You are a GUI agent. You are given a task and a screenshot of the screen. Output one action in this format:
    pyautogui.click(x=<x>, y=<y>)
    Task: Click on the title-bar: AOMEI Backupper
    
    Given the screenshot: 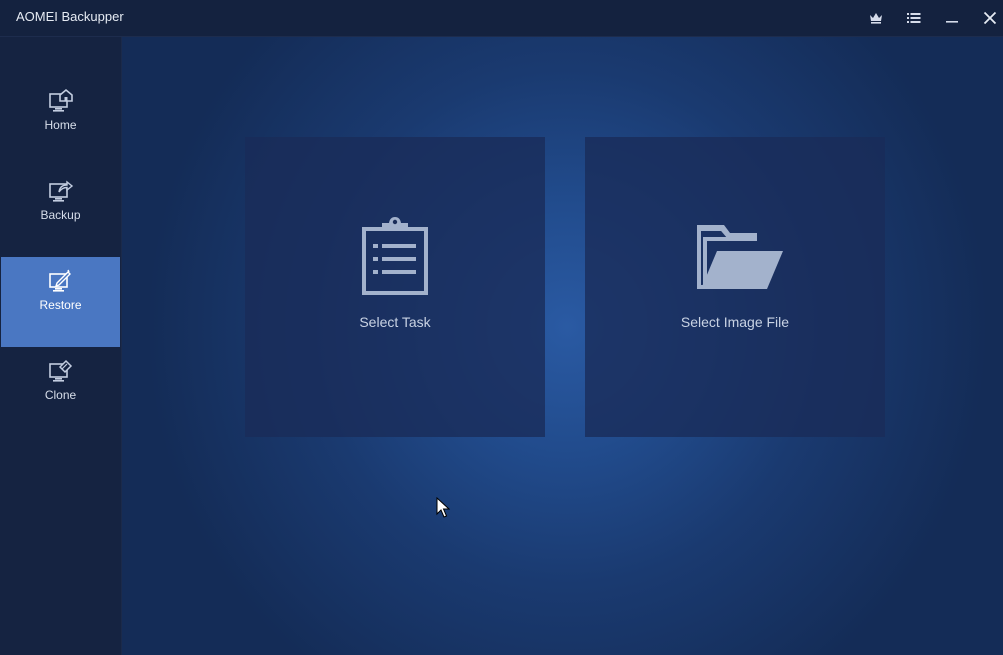 What is the action you would take?
    pyautogui.click(x=501, y=18)
    